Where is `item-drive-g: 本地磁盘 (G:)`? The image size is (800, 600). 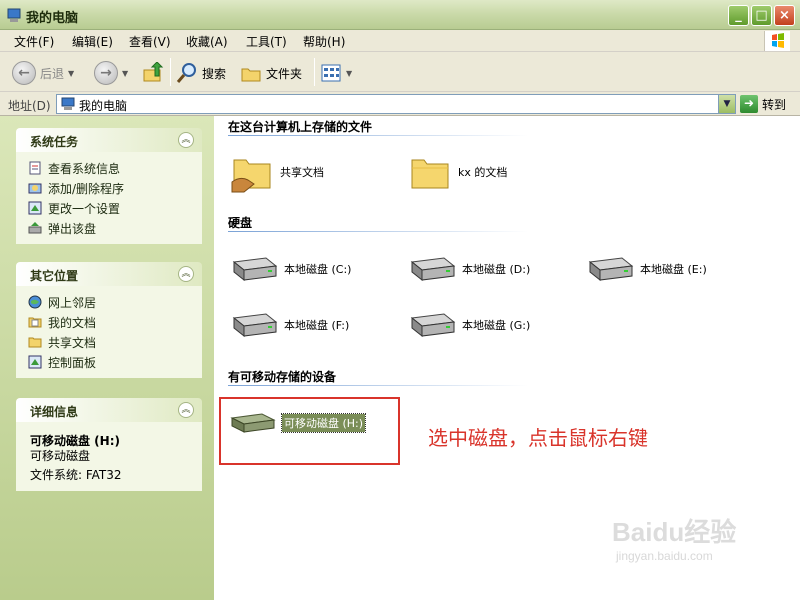 item-drive-g: 本地磁盘 (G:) is located at coordinates (469, 325).